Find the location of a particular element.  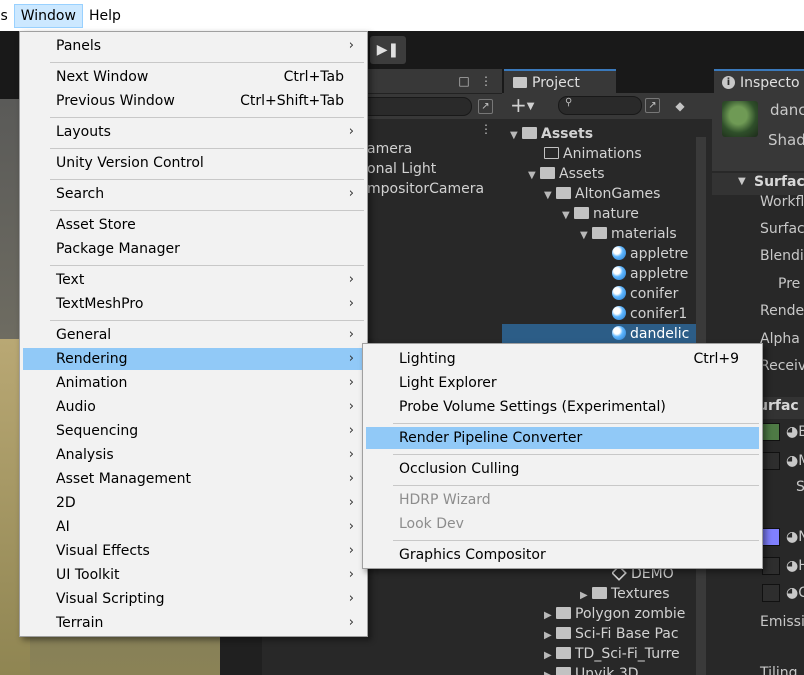

menu-item-sequencing: Sequencing › is located at coordinates (193, 431).